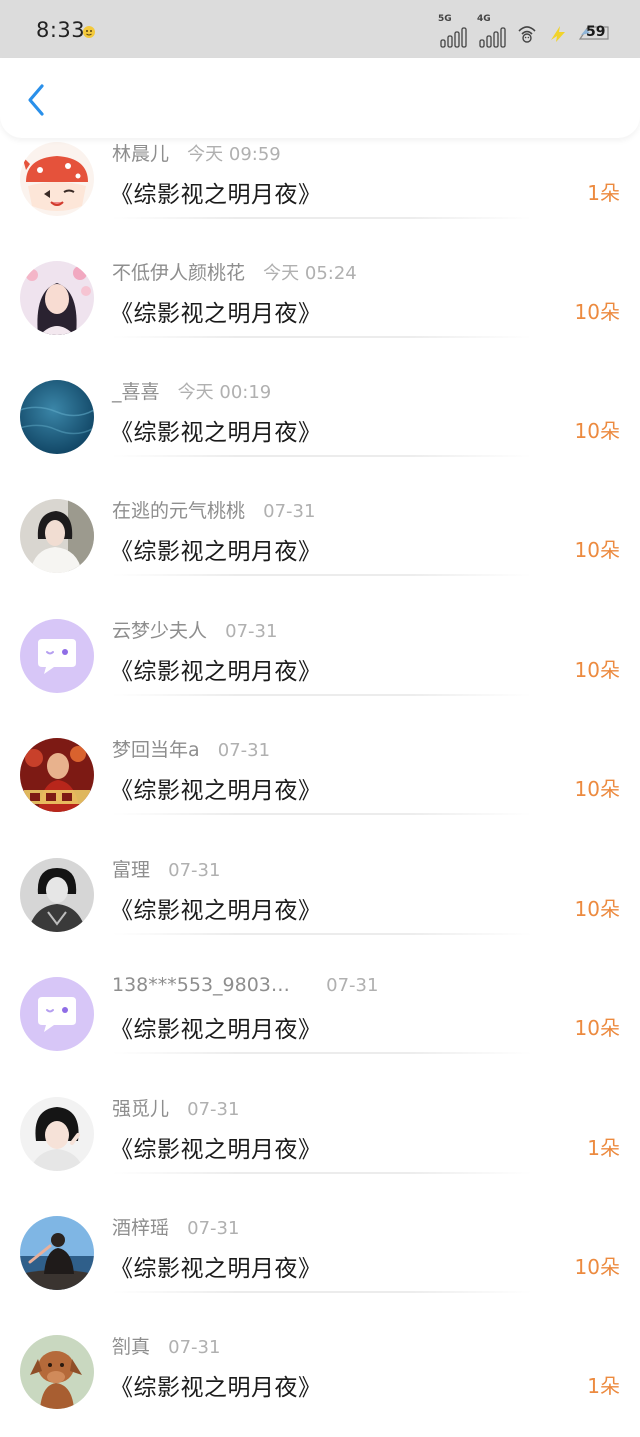 The image size is (640, 1437). I want to click on list-item: 138***553_9803… 07-31 《综影视之明月夜》 10朵, so click(320, 1019).